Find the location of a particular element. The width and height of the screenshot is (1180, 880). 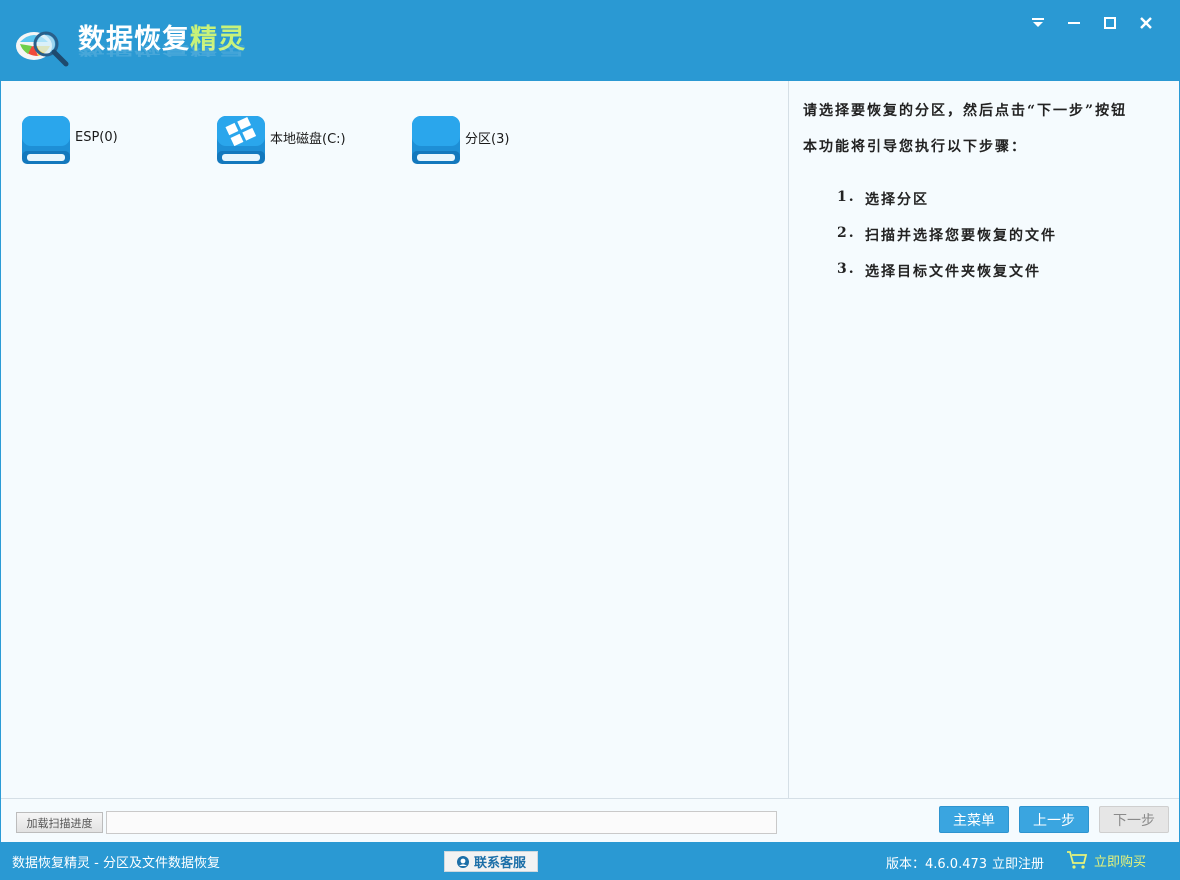

close-button is located at coordinates (1146, 23).